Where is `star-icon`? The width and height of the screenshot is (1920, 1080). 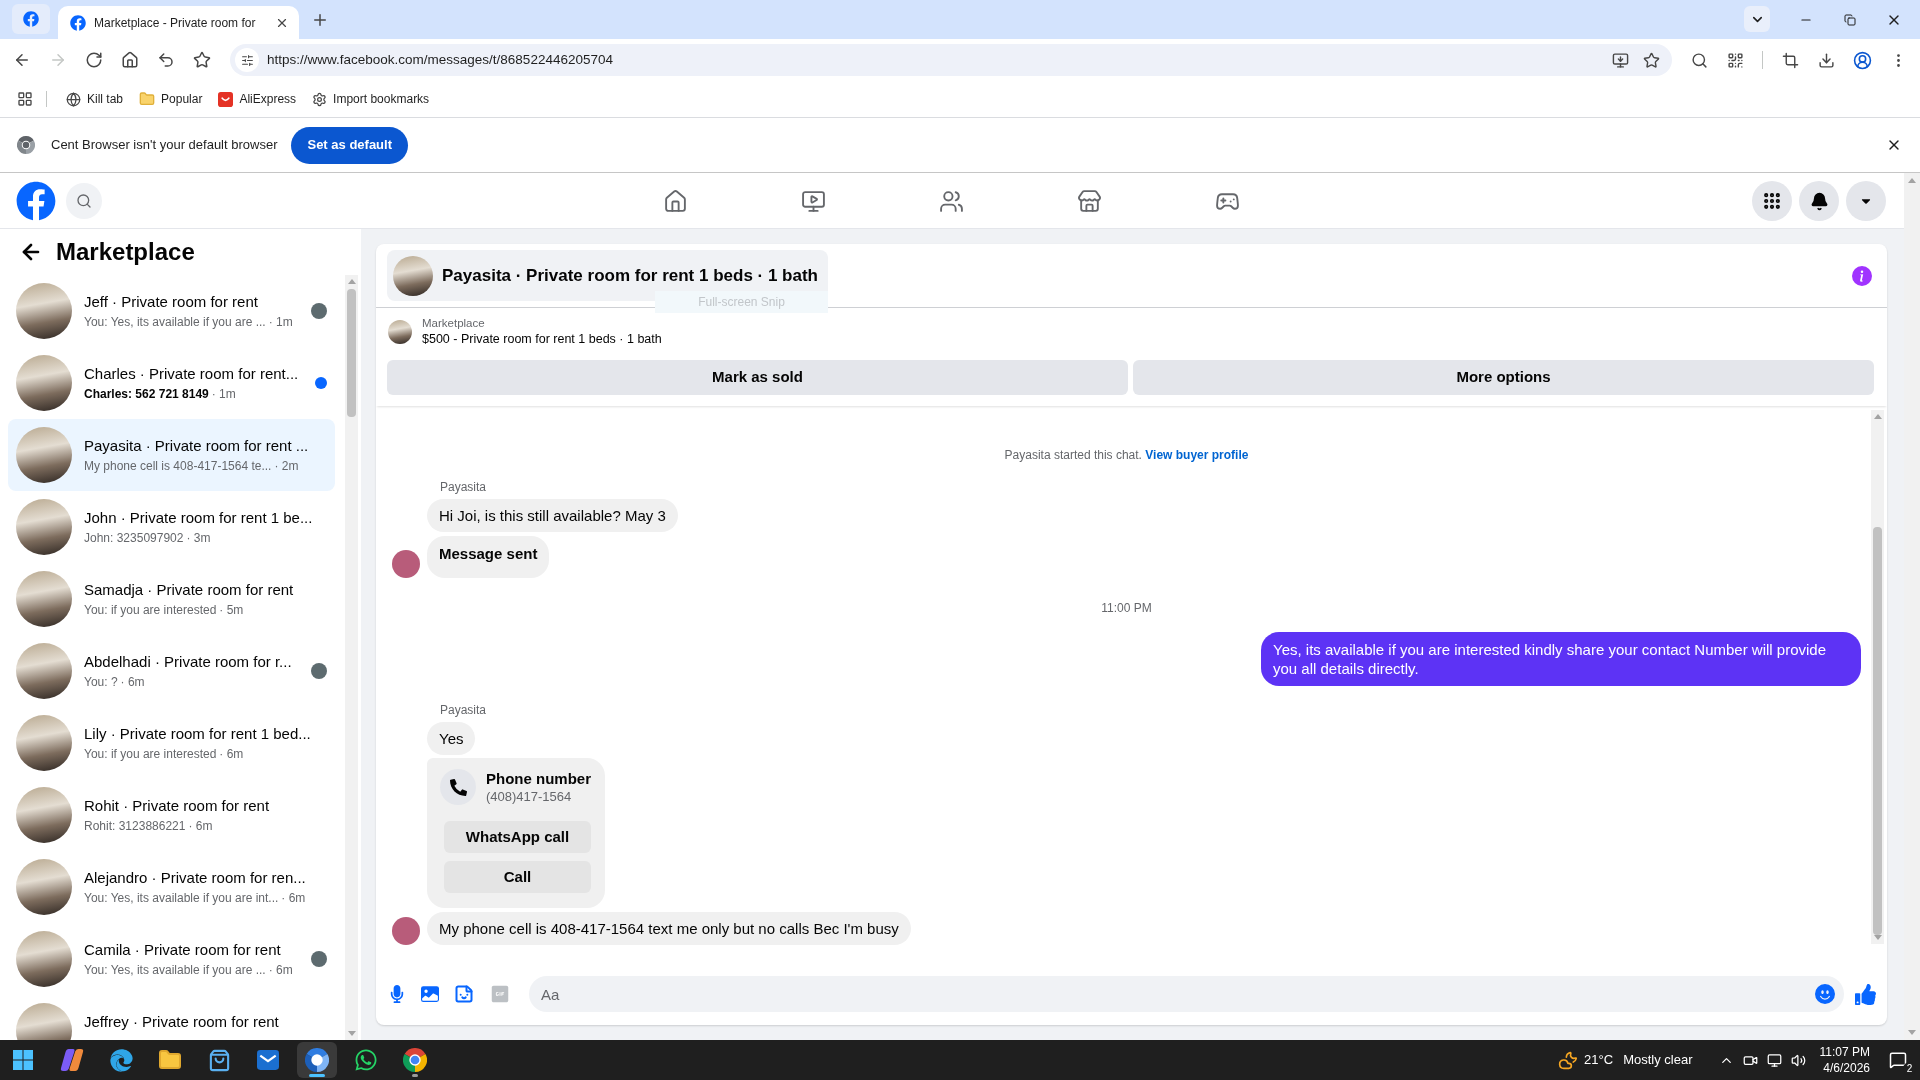
star-icon is located at coordinates (202, 60).